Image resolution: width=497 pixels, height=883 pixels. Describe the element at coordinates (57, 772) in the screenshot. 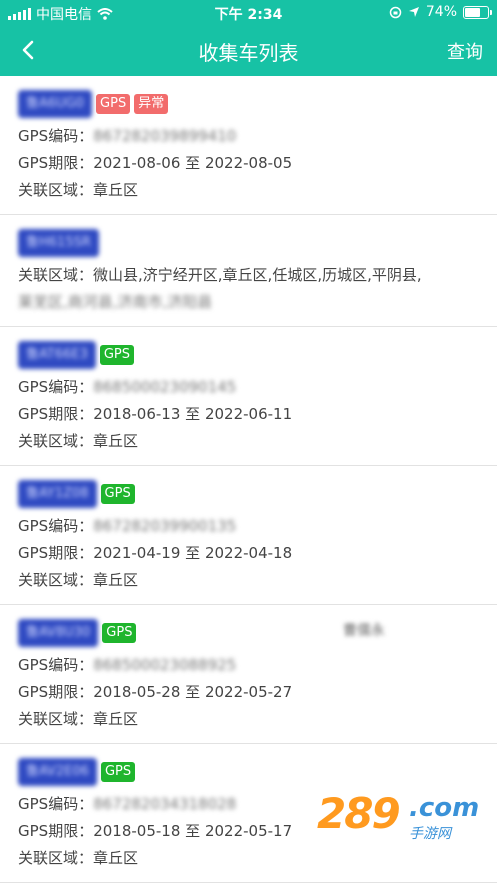

I see `license-plate: 鲁AV2E06` at that location.